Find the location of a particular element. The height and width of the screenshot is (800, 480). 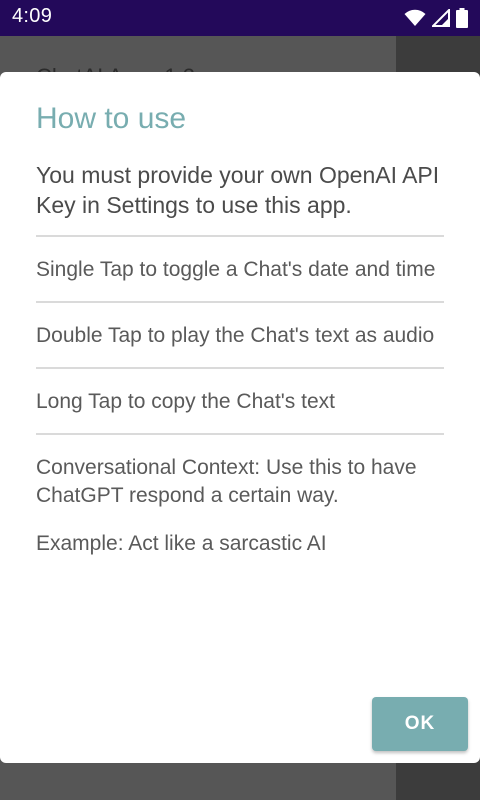

ok-button: OK is located at coordinates (420, 724).